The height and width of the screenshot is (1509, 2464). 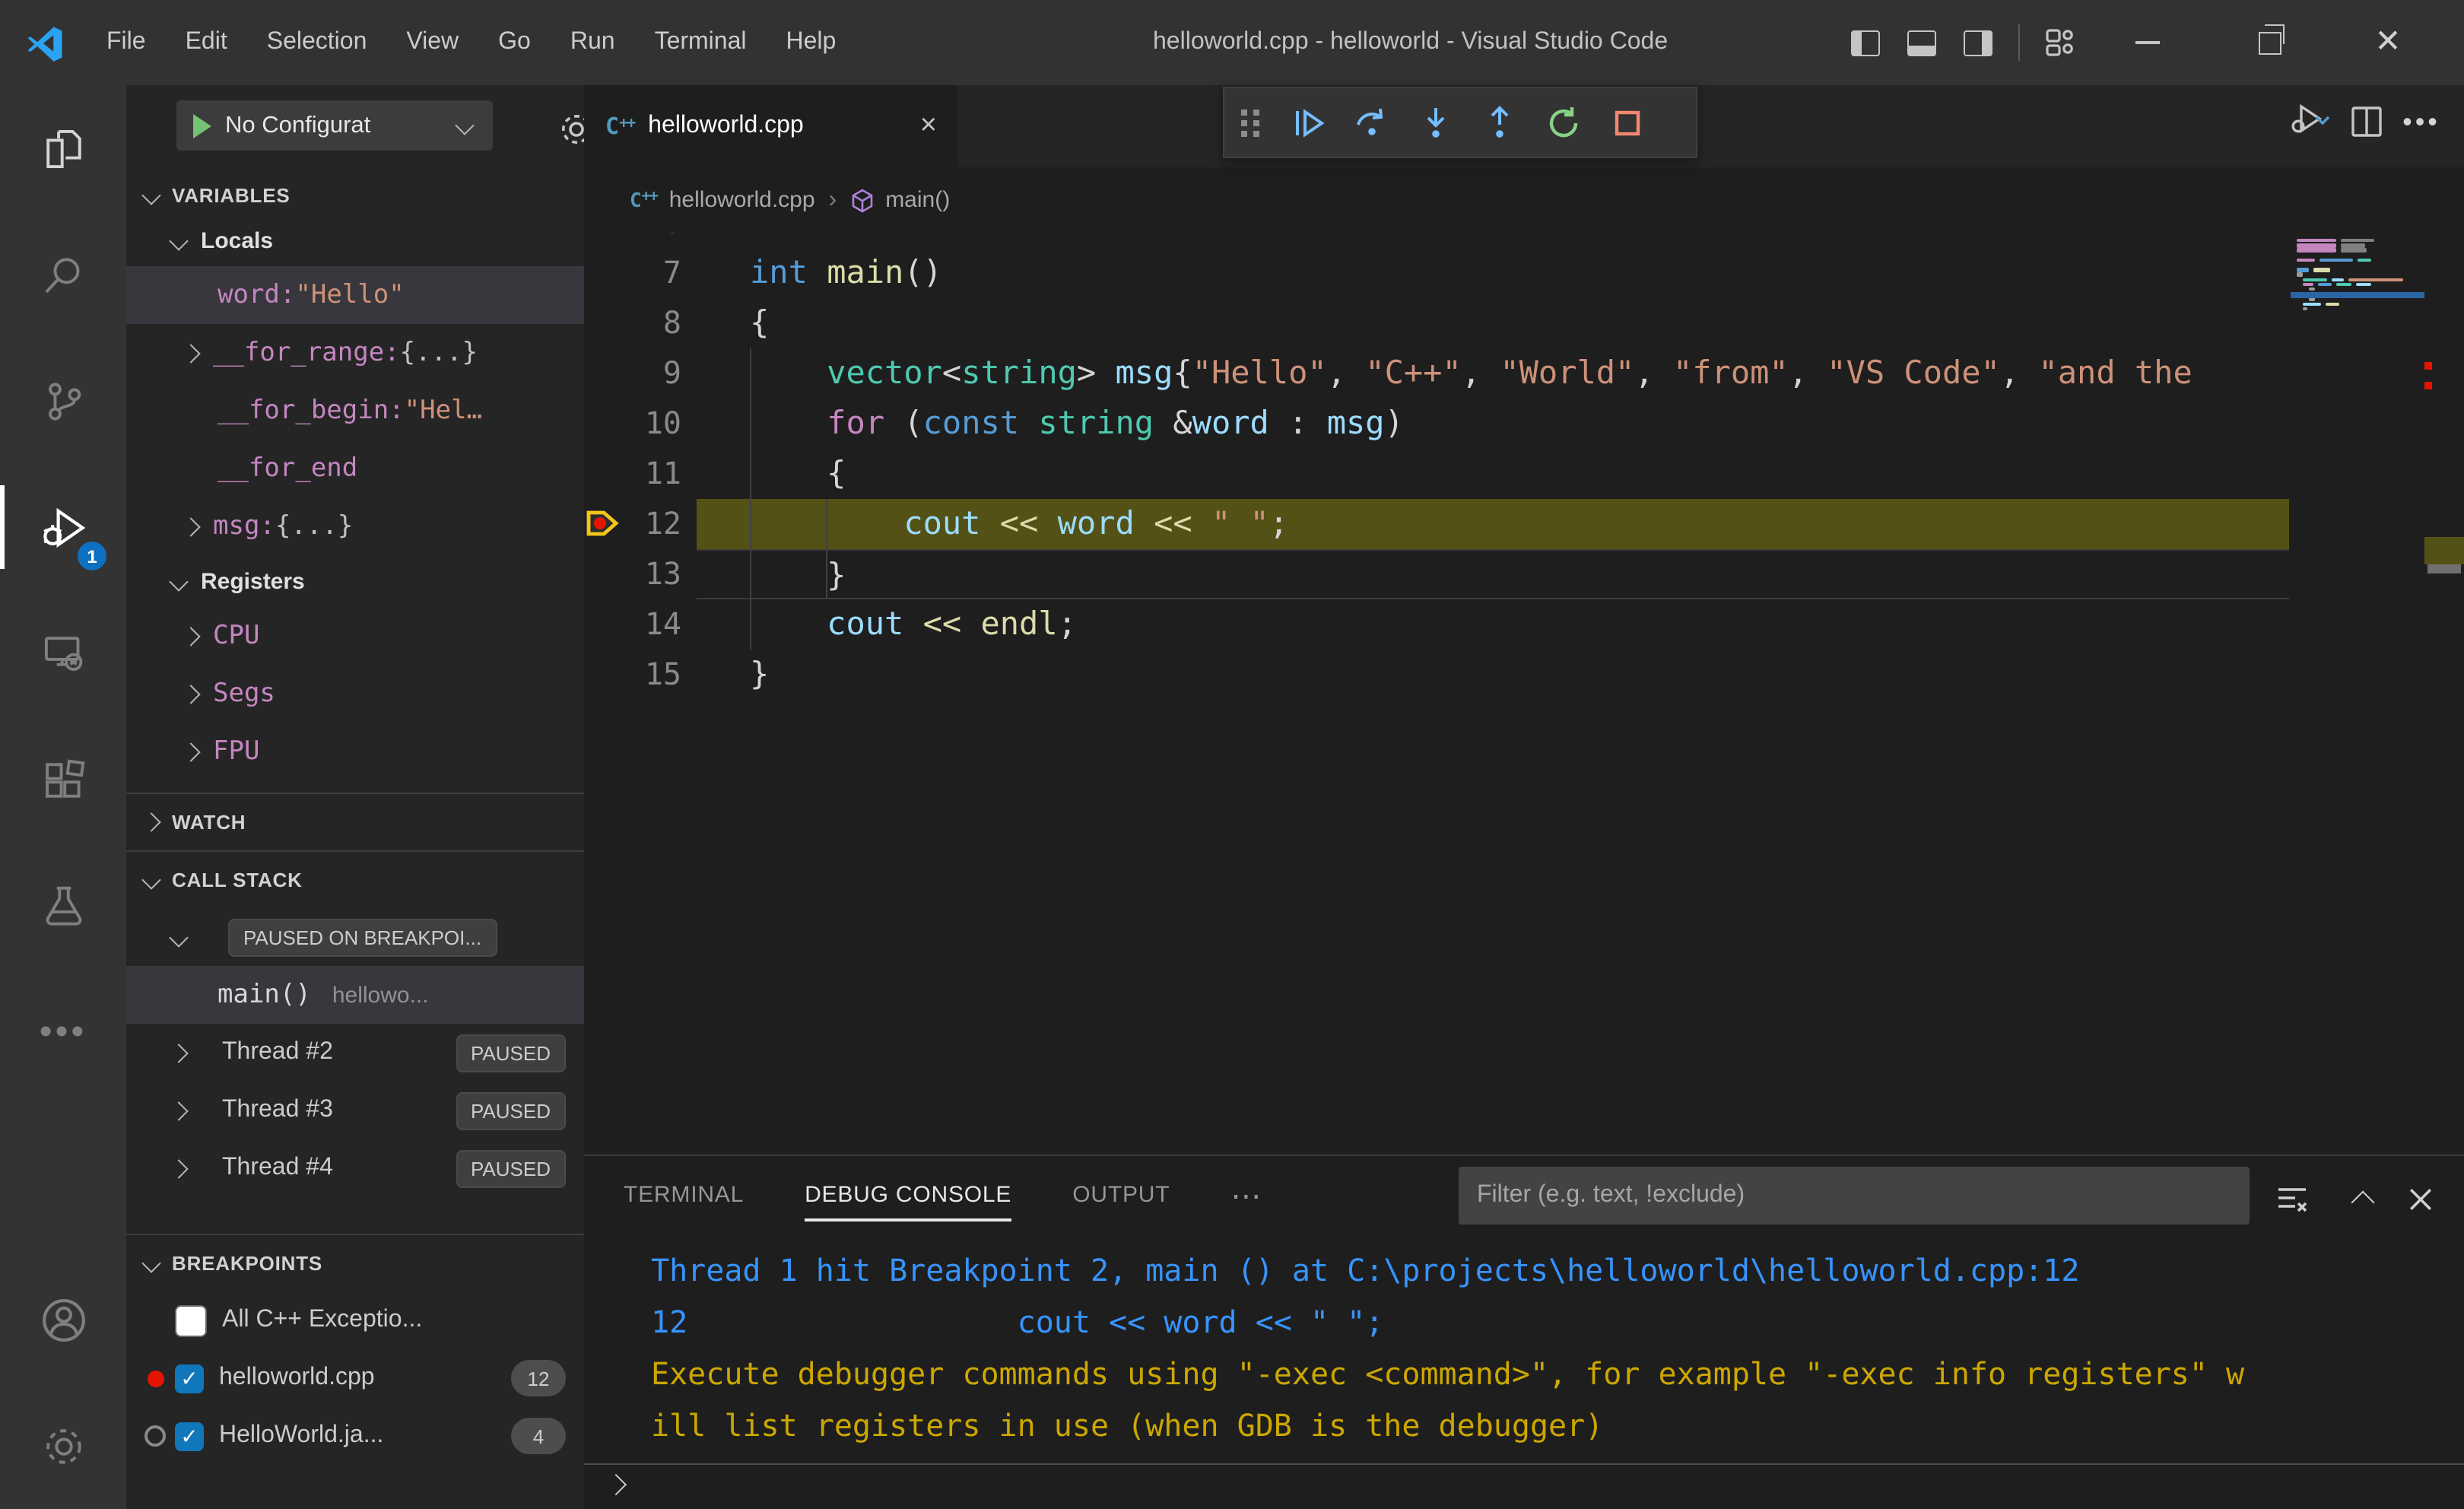 What do you see at coordinates (1524, 1486) in the screenshot?
I see `debug-console-input` at bounding box center [1524, 1486].